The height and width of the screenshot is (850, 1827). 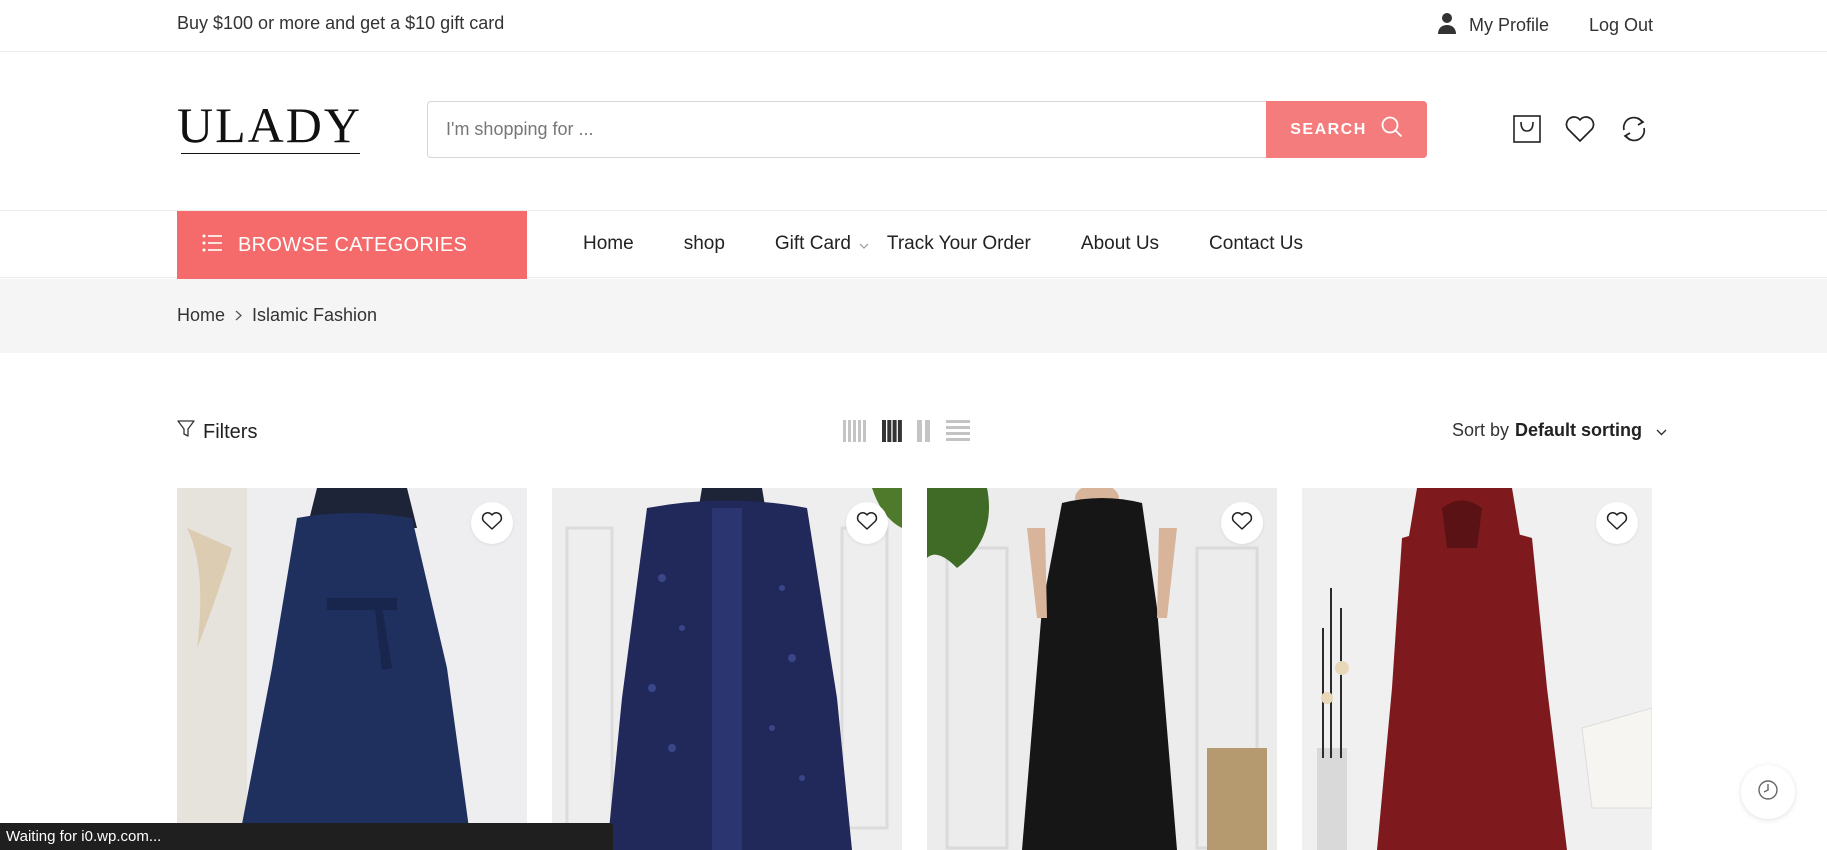 I want to click on nav-item-home: Home, so click(x=608, y=244).